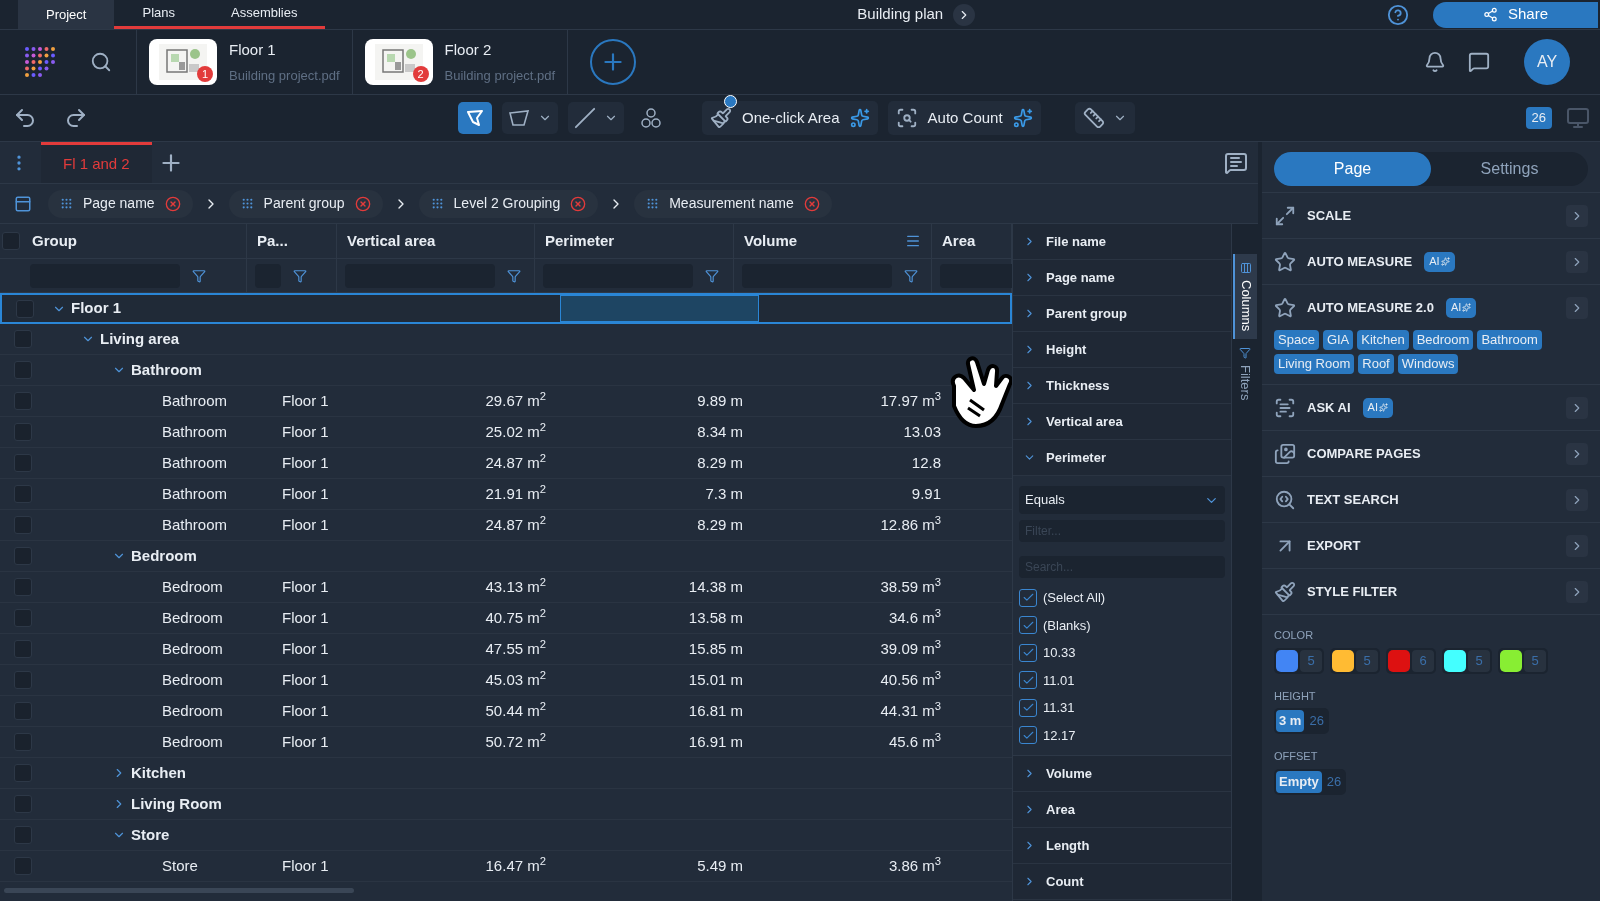 Image resolution: width=1600 pixels, height=901 pixels. What do you see at coordinates (120, 203) in the screenshot?
I see `grouping-chip: Page name` at bounding box center [120, 203].